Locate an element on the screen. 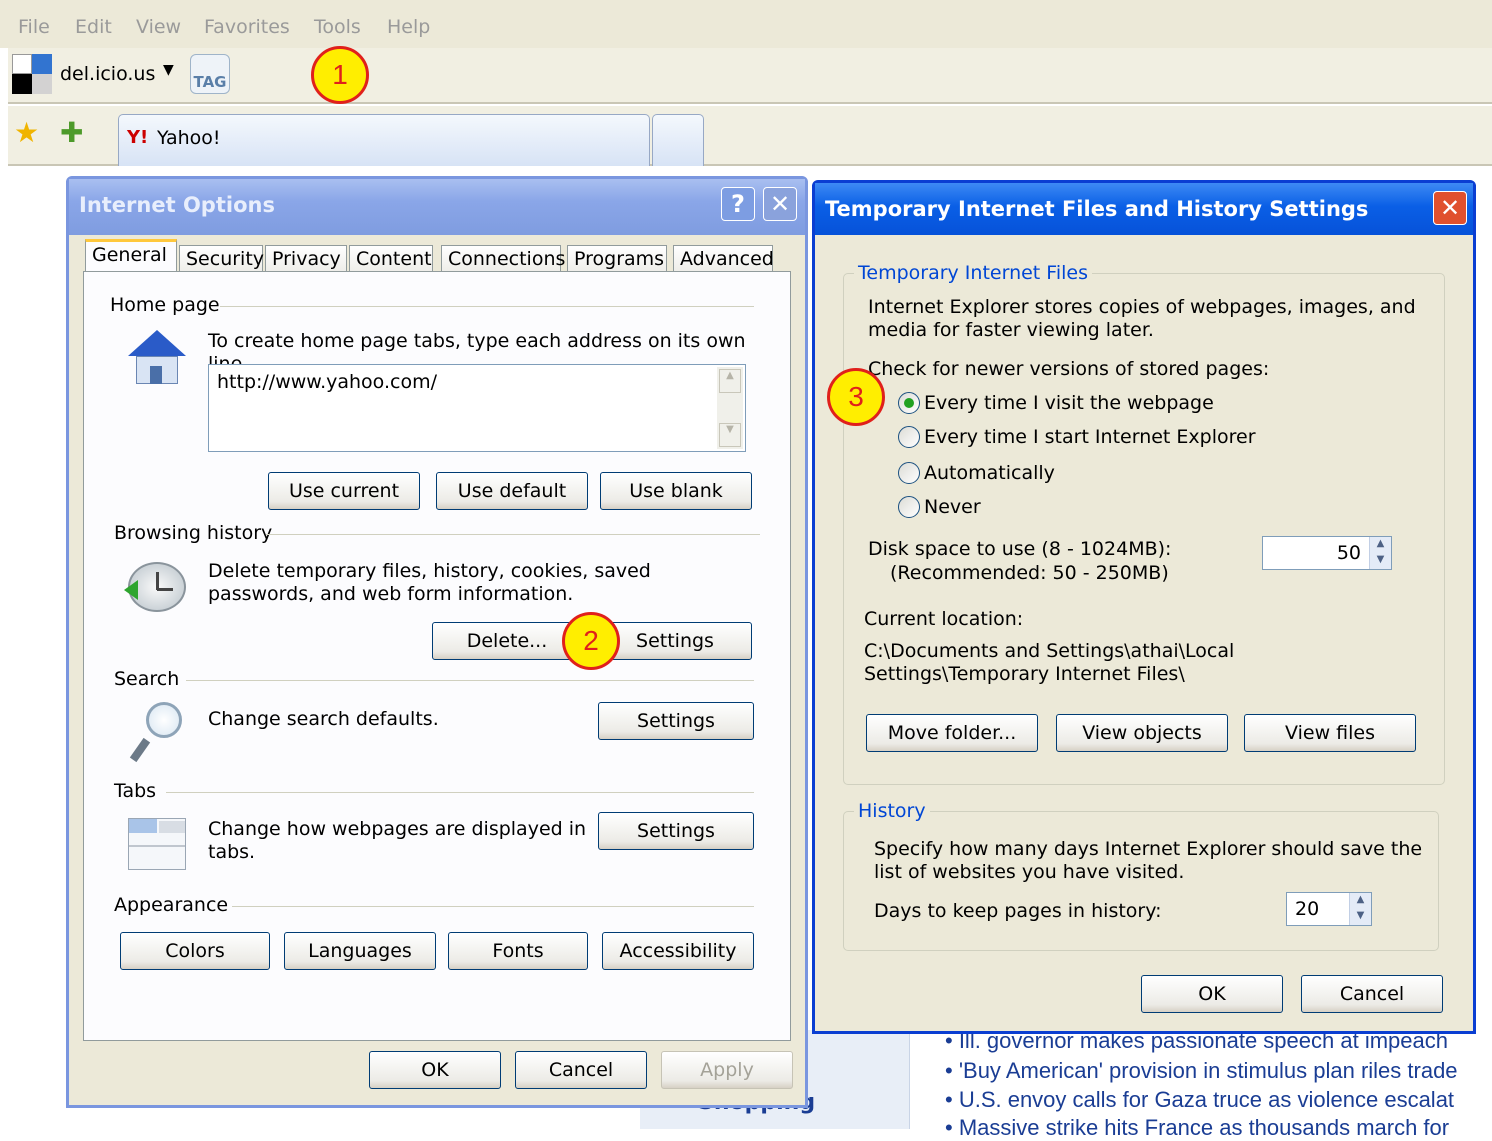 This screenshot has width=1492, height=1141. radio-never is located at coordinates (909, 507).